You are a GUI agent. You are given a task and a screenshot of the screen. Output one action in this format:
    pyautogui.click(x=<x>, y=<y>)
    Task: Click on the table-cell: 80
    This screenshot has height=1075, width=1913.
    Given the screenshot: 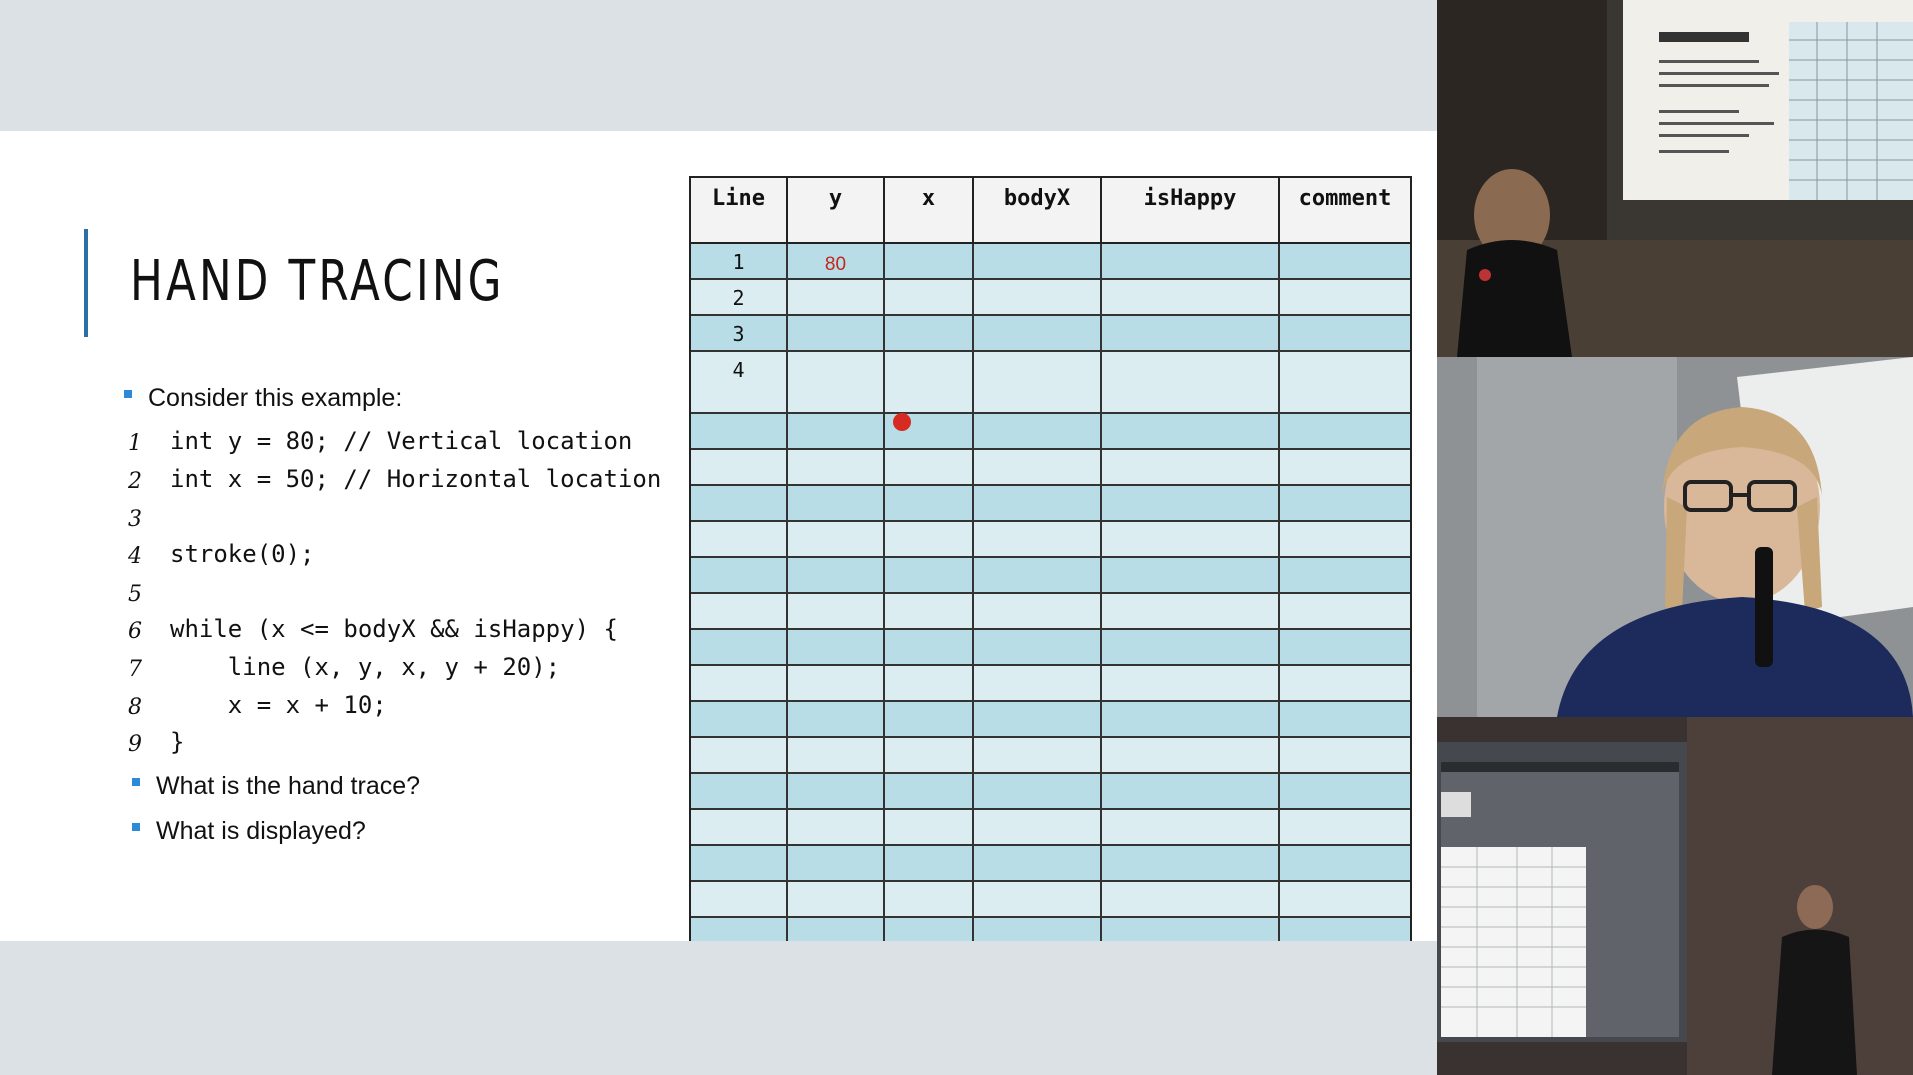 What is the action you would take?
    pyautogui.click(x=836, y=261)
    